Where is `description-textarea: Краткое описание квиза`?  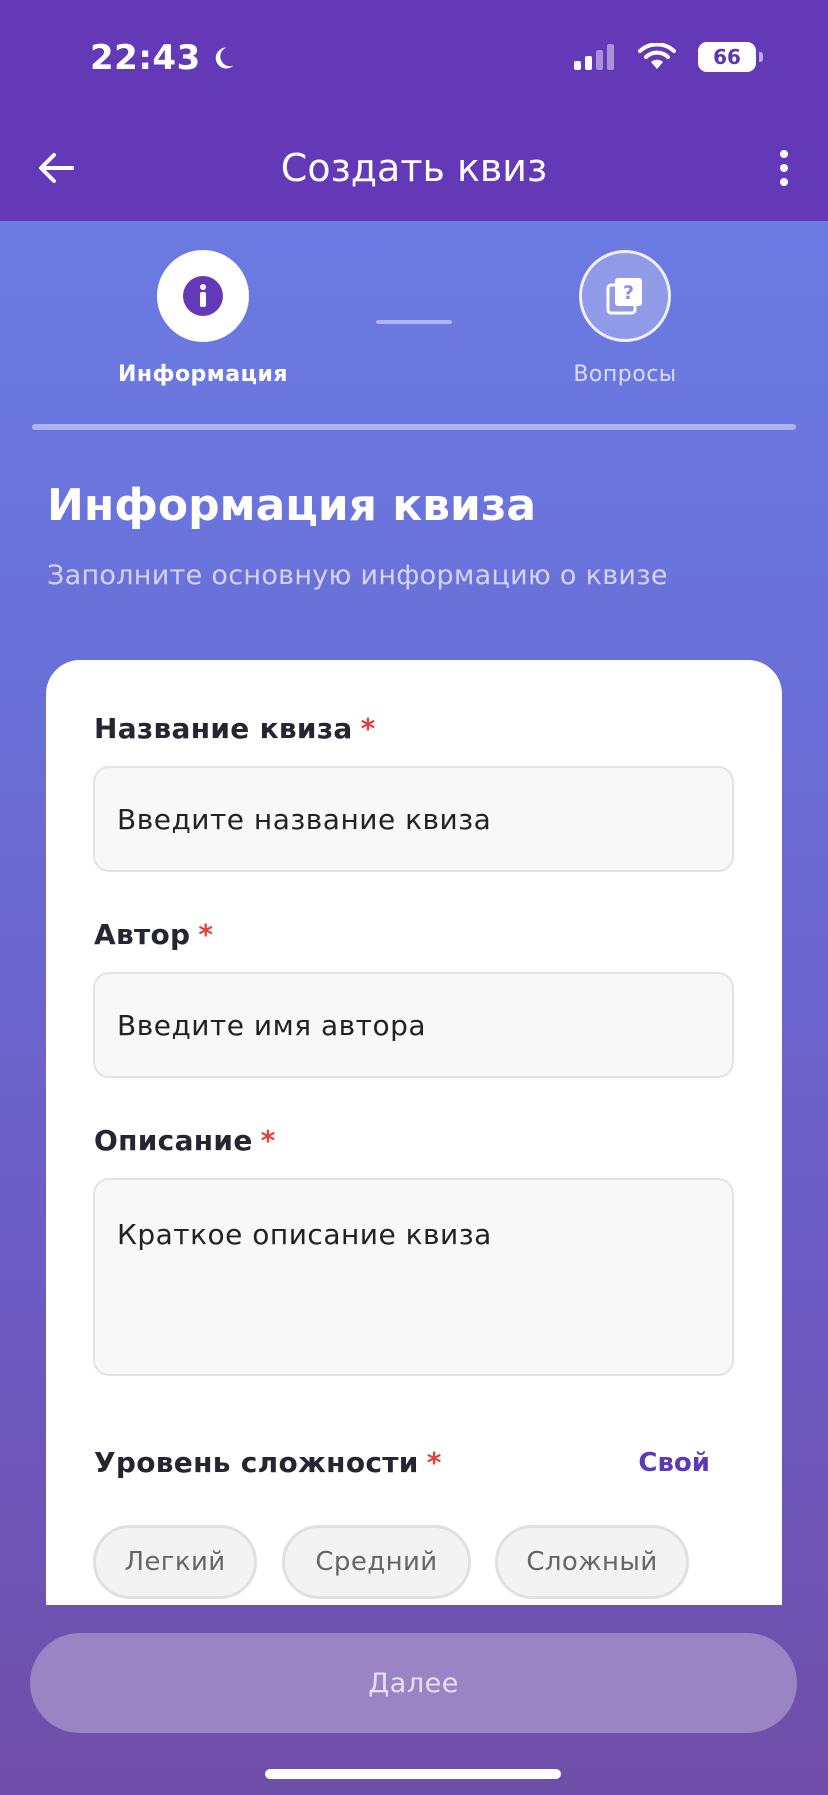 description-textarea: Краткое описание квиза is located at coordinates (413, 1277).